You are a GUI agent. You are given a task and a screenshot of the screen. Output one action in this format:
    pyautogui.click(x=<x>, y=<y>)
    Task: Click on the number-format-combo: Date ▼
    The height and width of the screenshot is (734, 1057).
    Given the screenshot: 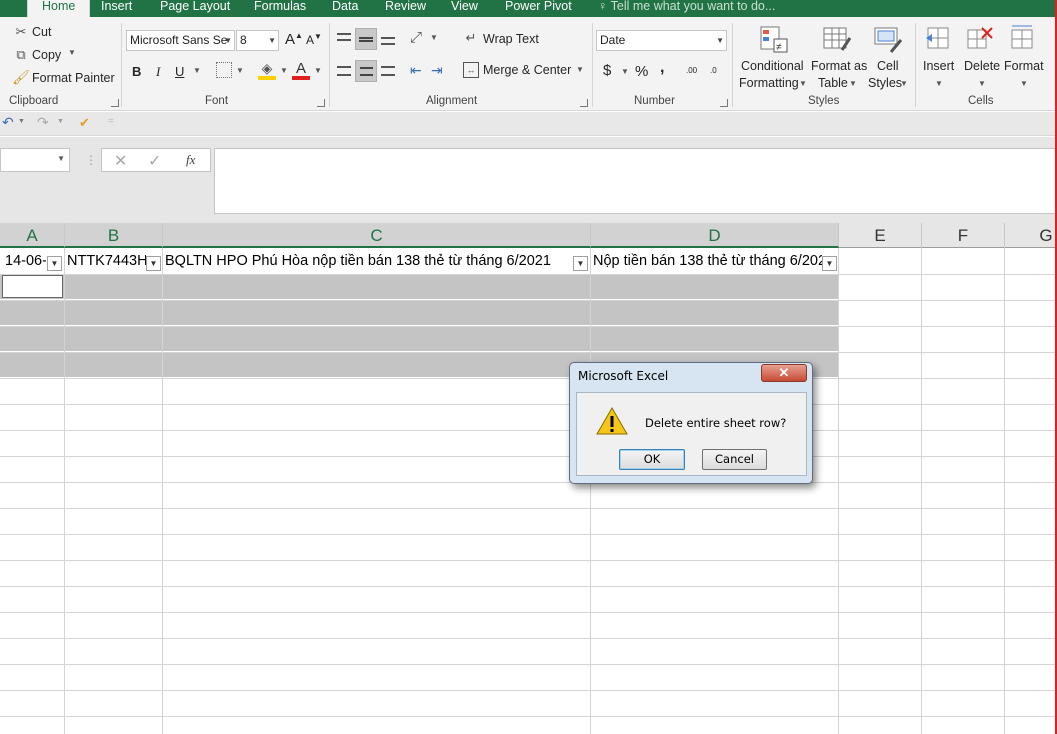 What is the action you would take?
    pyautogui.click(x=661, y=40)
    